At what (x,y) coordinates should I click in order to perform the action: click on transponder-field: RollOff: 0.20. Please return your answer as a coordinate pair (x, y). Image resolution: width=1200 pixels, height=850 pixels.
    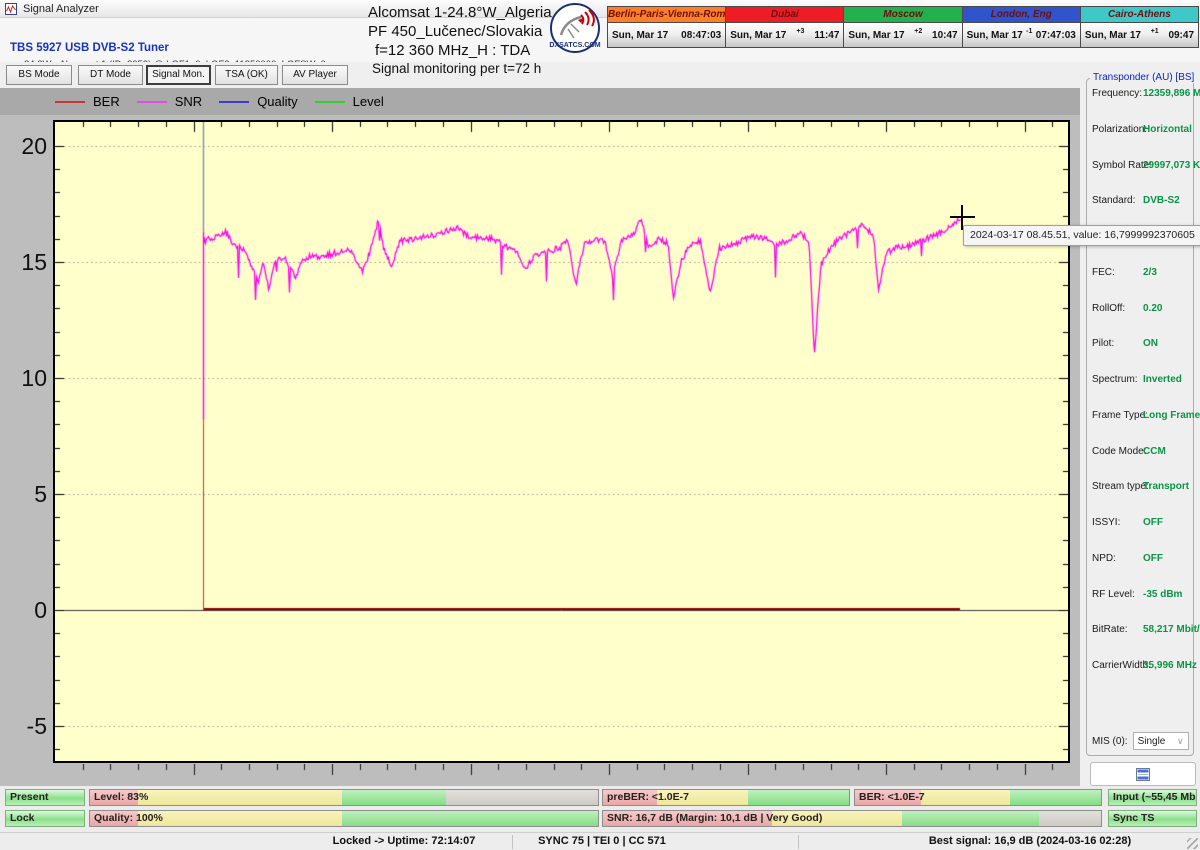
    Looking at the image, I should click on (1142, 309).